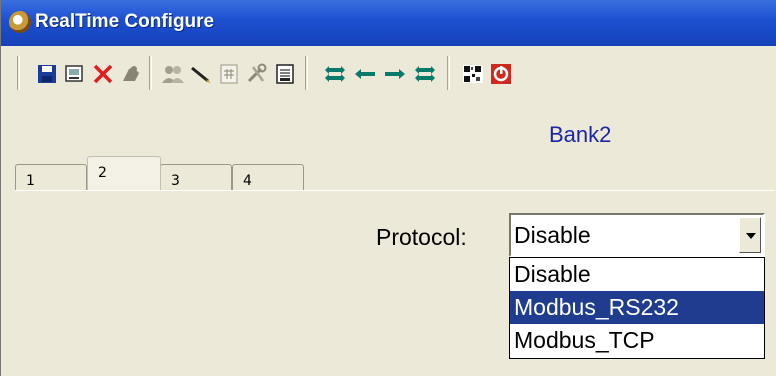  I want to click on last-icon, so click(425, 74).